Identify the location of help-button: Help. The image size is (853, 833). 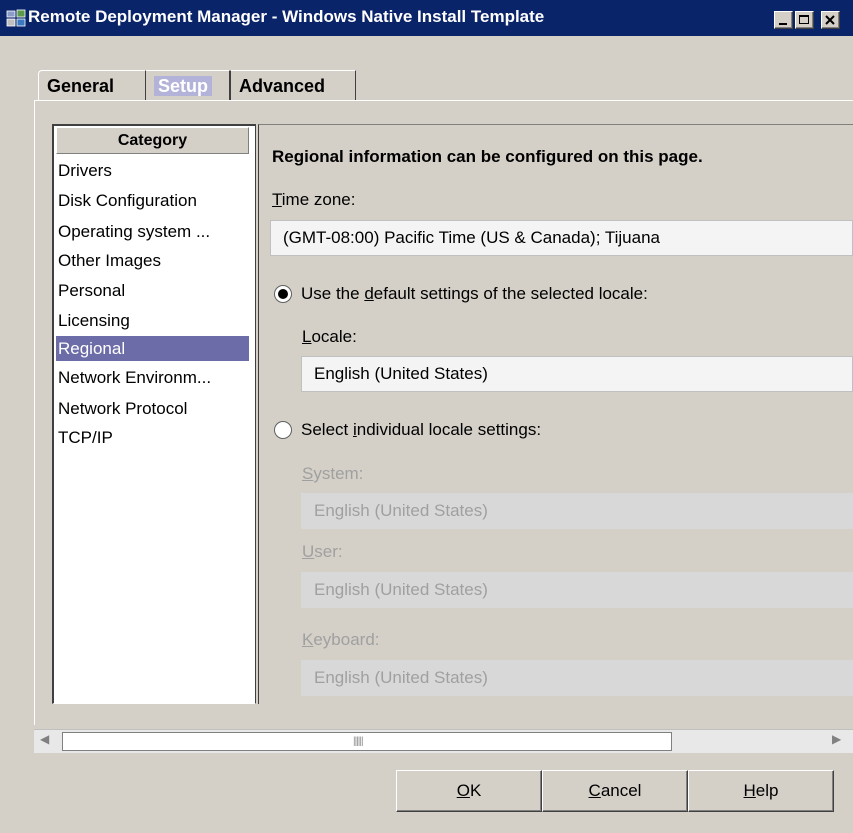
(761, 791).